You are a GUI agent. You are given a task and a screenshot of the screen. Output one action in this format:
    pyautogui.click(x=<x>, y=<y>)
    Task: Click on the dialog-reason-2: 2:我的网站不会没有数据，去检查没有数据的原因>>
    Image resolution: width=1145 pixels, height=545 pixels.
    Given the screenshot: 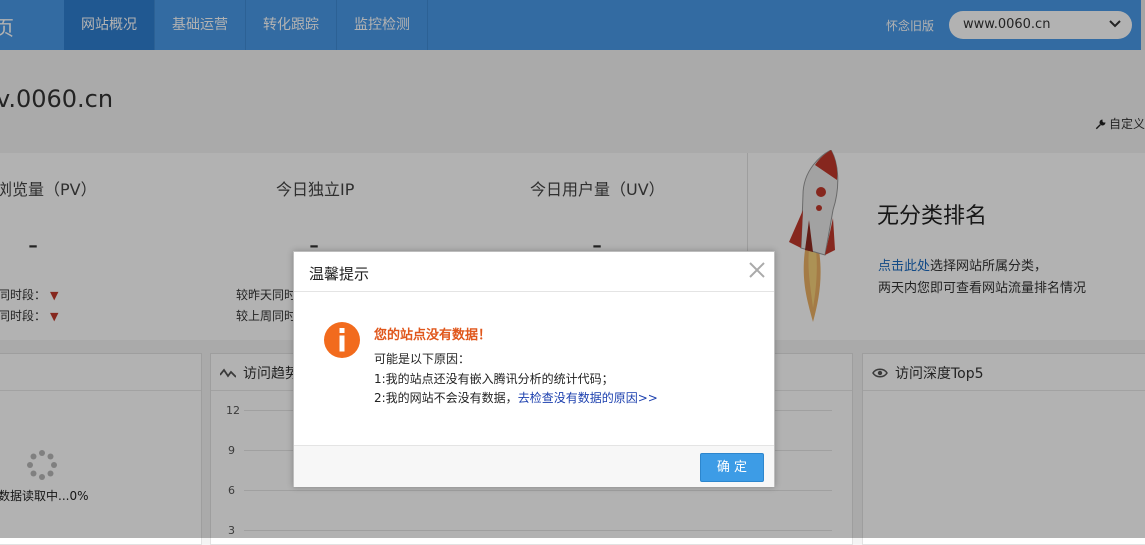 What is the action you would take?
    pyautogui.click(x=516, y=397)
    